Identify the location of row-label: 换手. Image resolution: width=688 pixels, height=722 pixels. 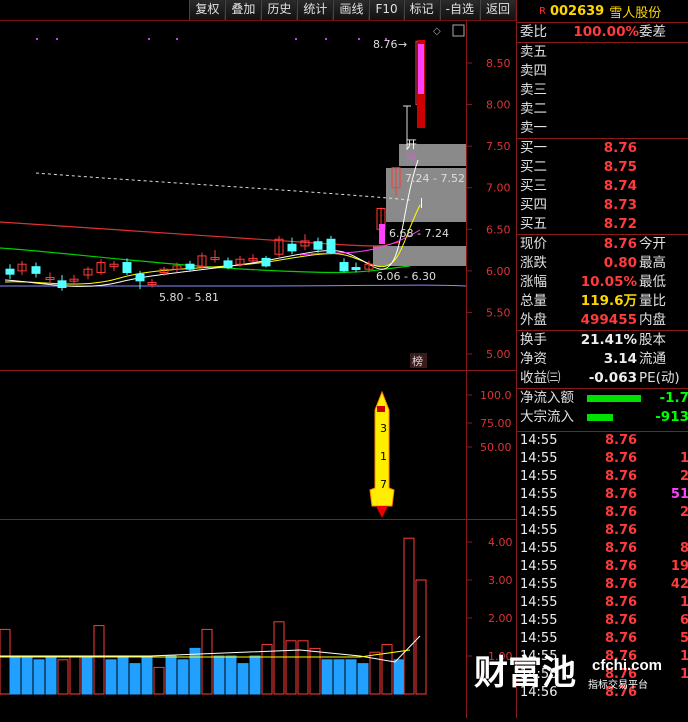
(533, 340).